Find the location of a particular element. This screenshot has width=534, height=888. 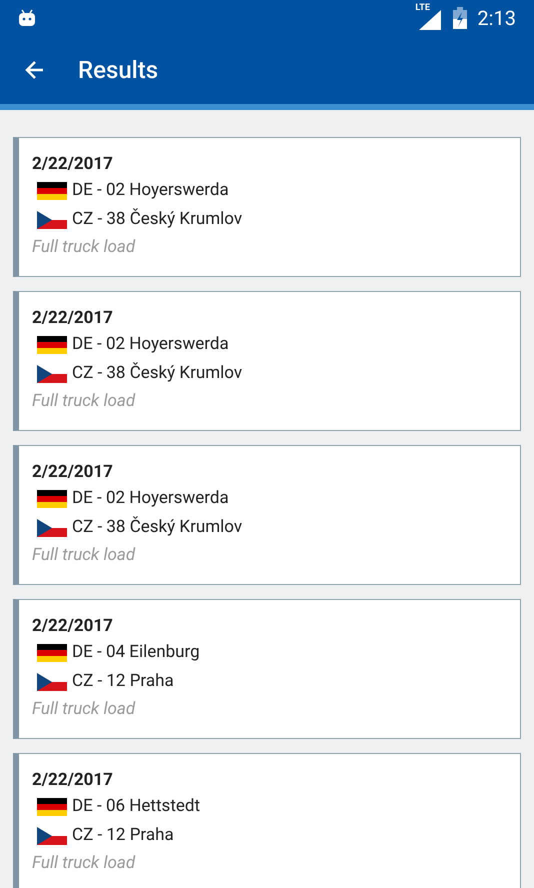

network-label: LTE is located at coordinates (422, 8).